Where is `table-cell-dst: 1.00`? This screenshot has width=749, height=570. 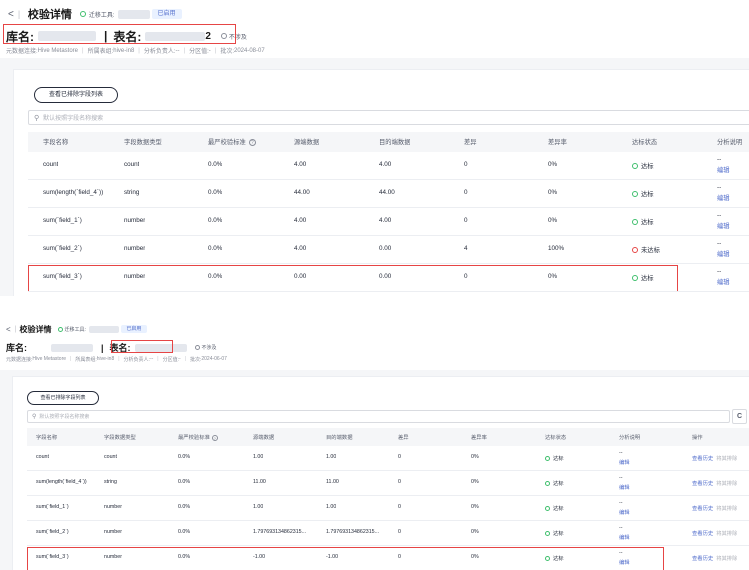 table-cell-dst: 1.00 is located at coordinates (331, 507).